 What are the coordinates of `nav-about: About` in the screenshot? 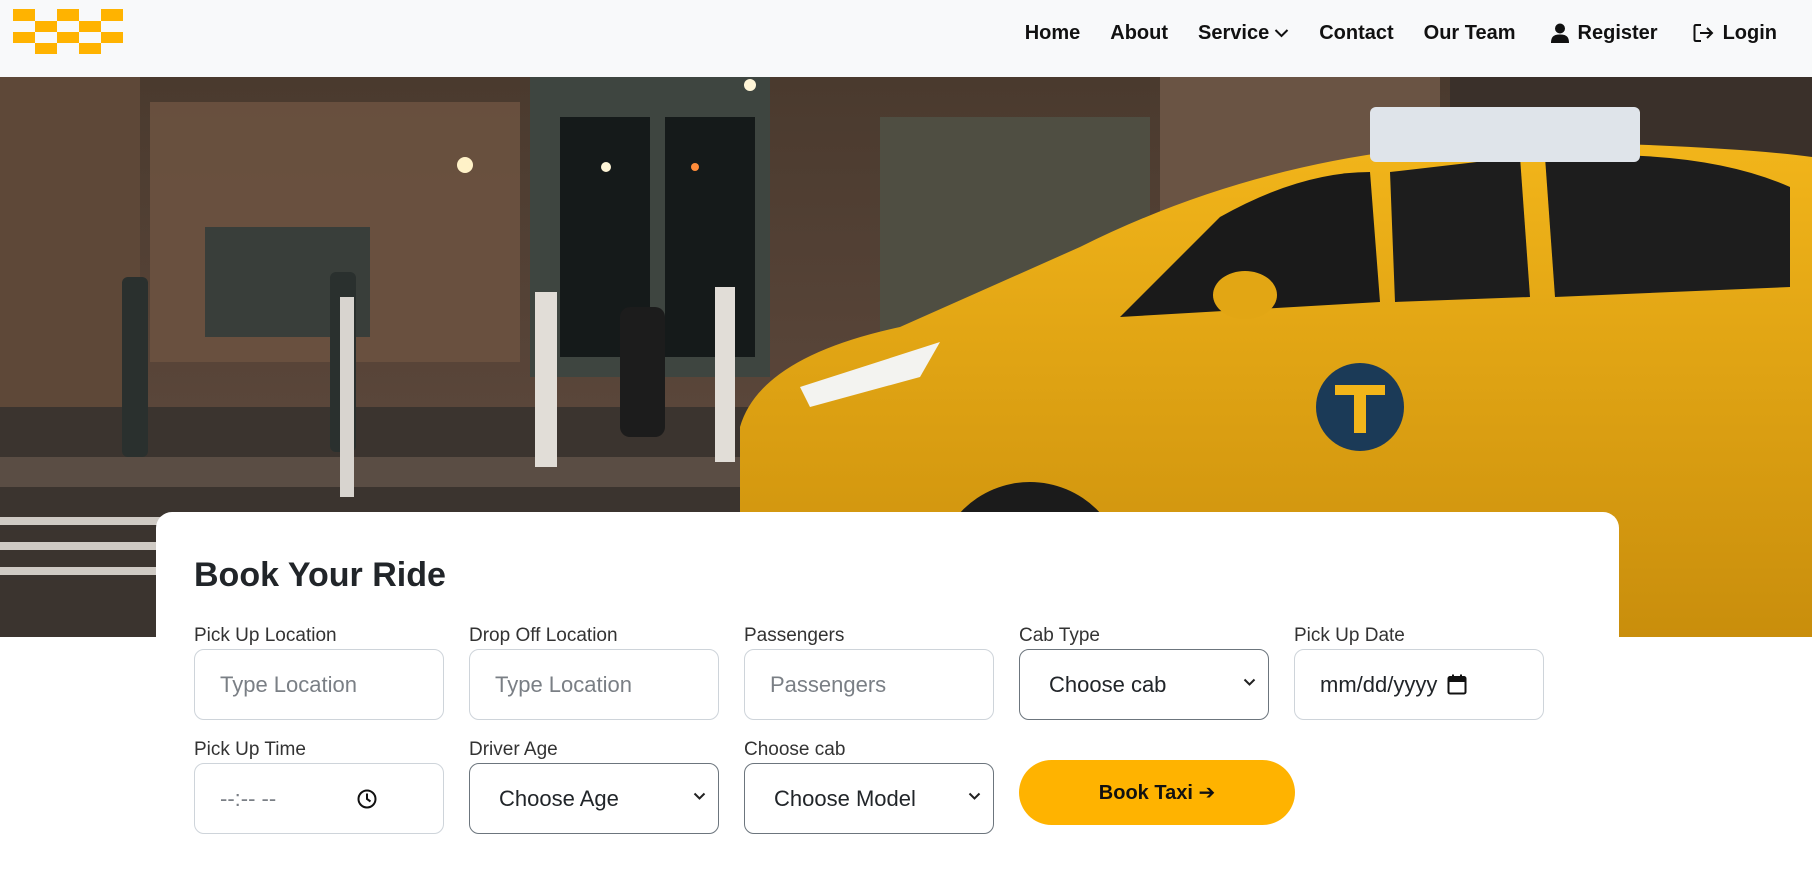 It's located at (1139, 33).